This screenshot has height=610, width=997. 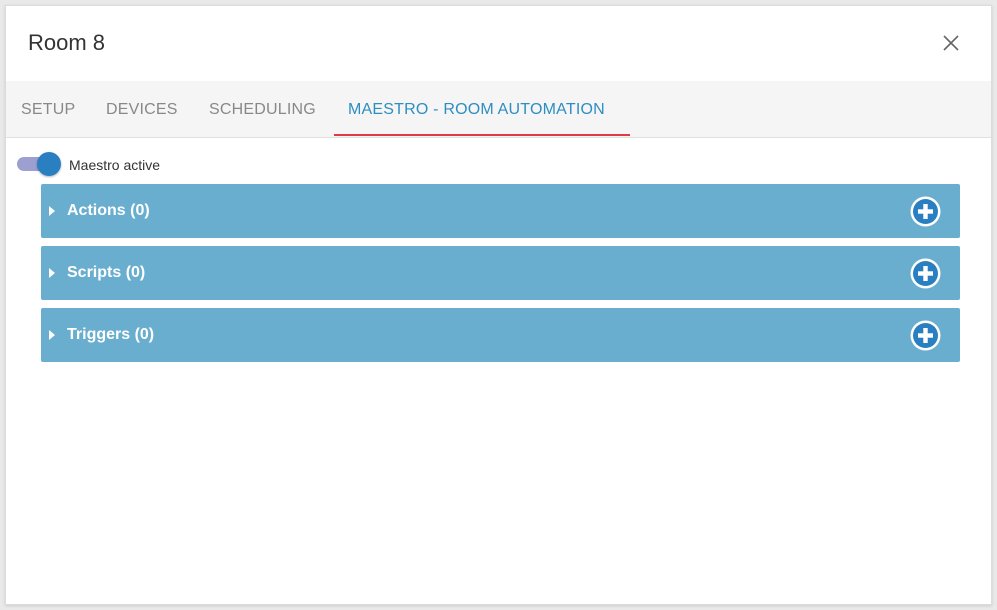 What do you see at coordinates (167, 165) in the screenshot?
I see `maestro-toggle-row: Maestro active` at bounding box center [167, 165].